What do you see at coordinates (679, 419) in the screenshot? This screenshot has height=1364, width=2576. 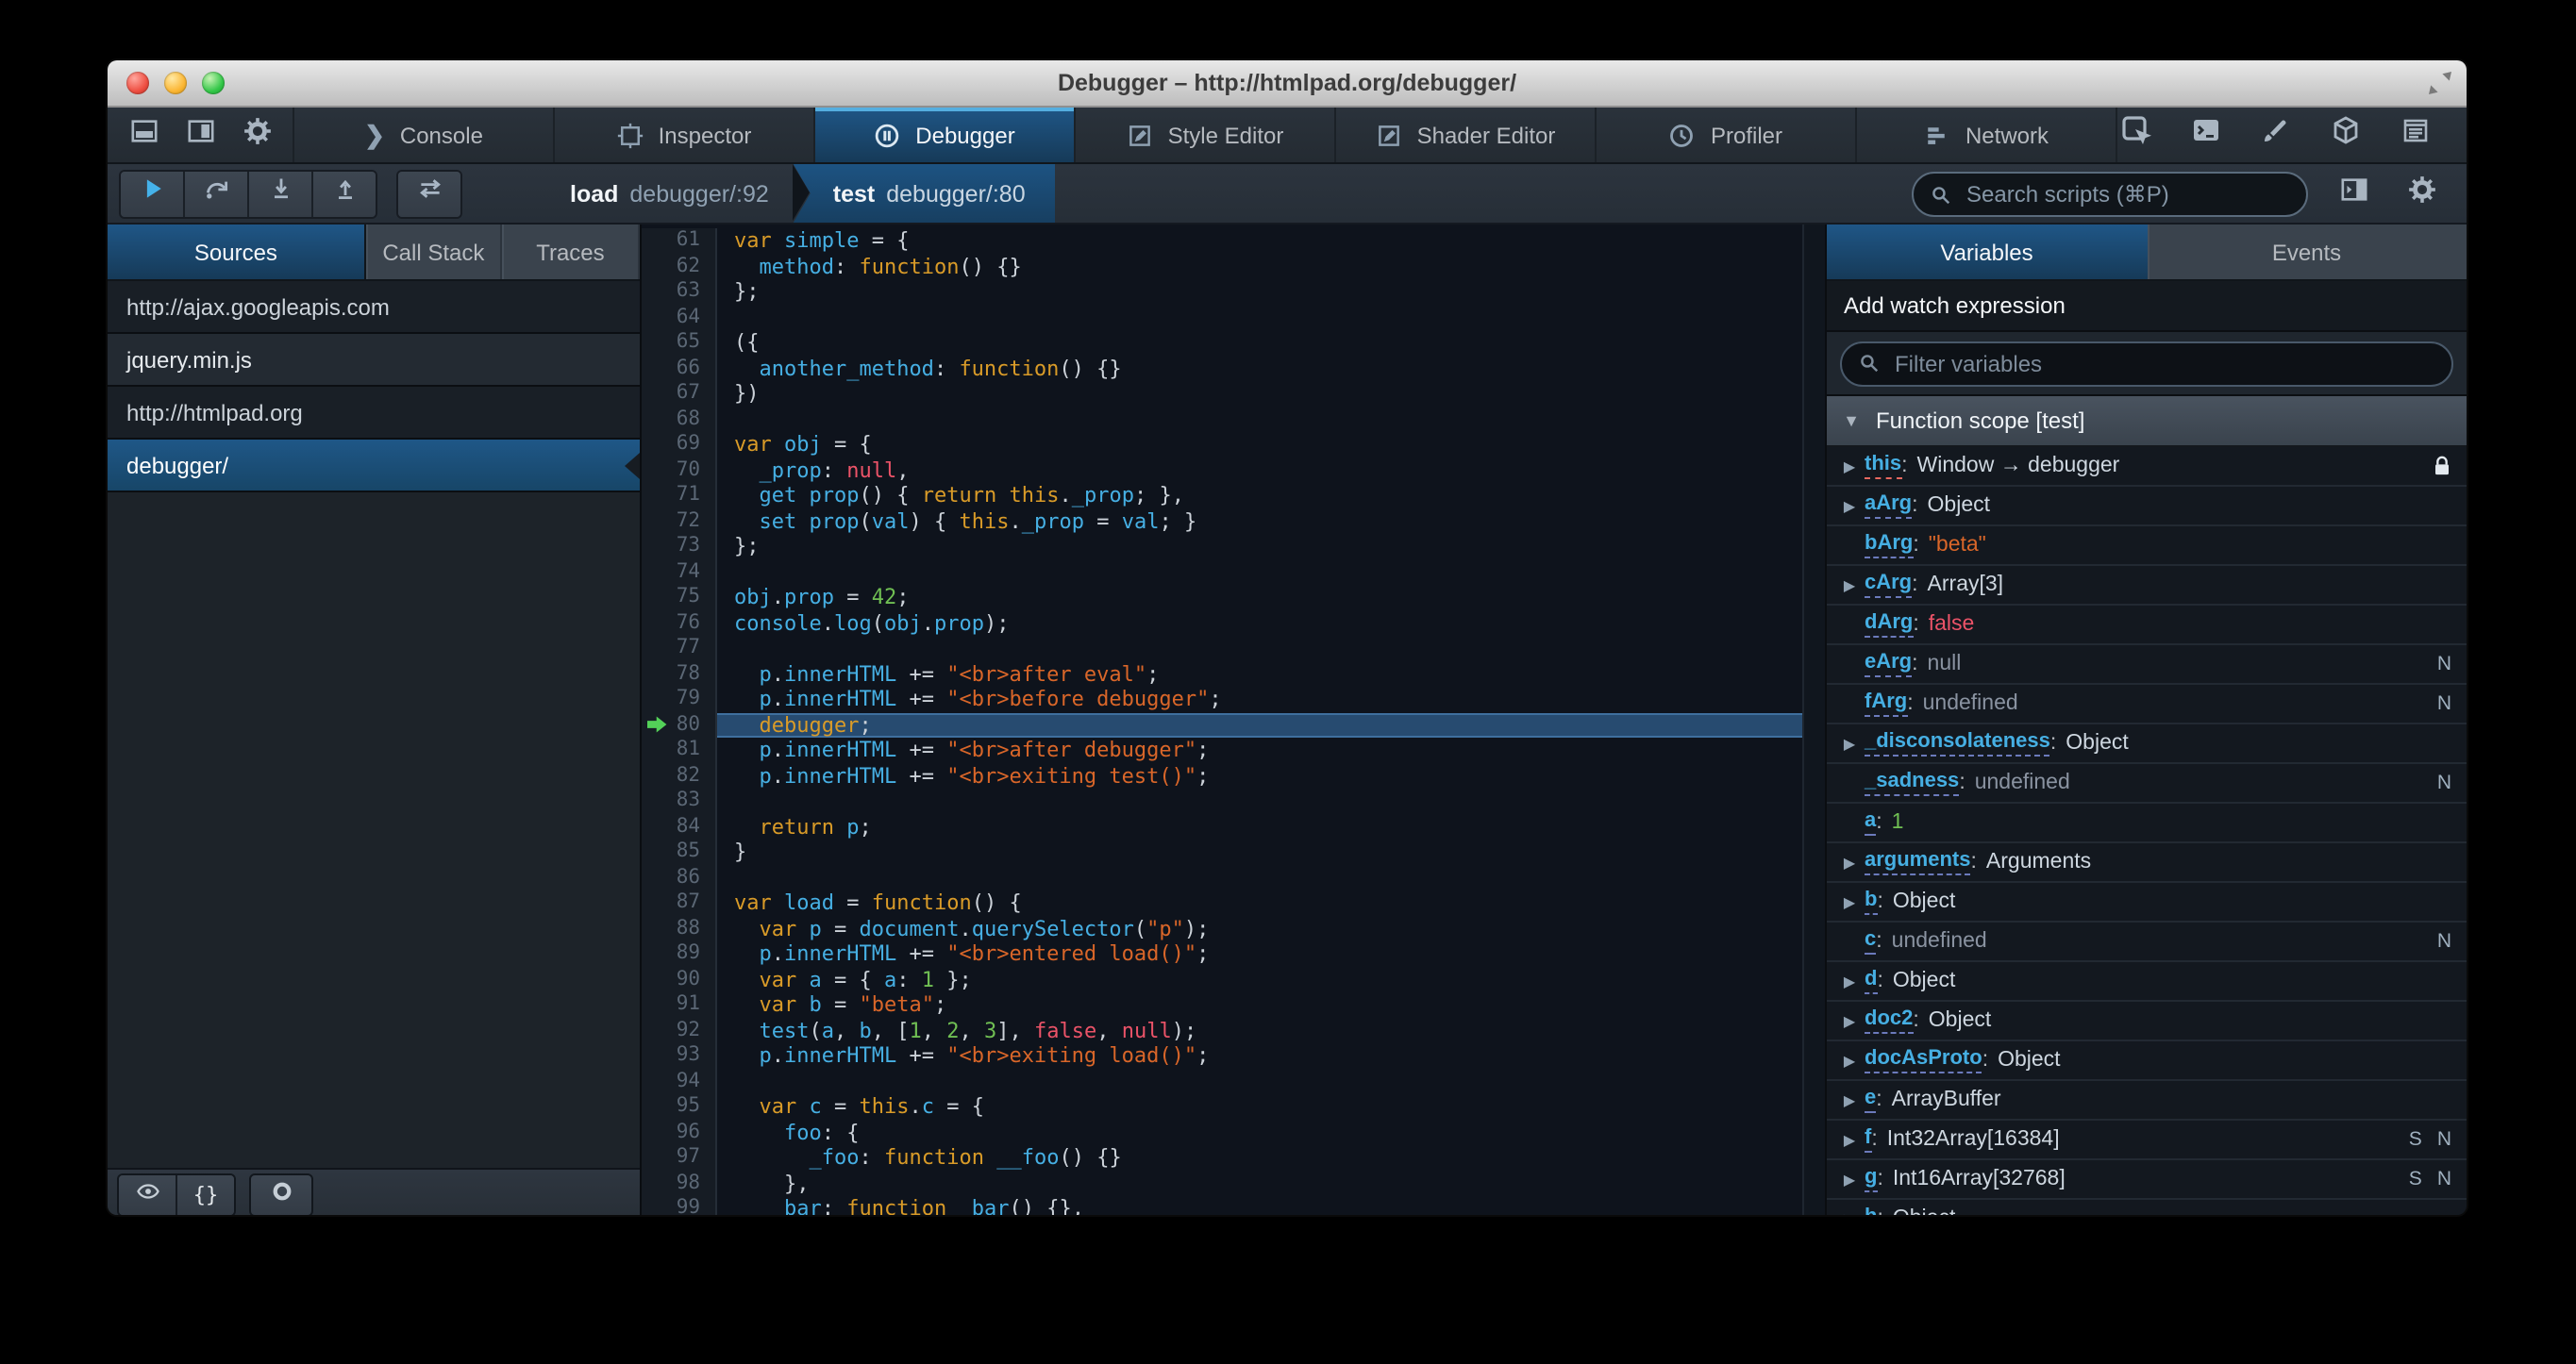 I see `line-number: 68` at bounding box center [679, 419].